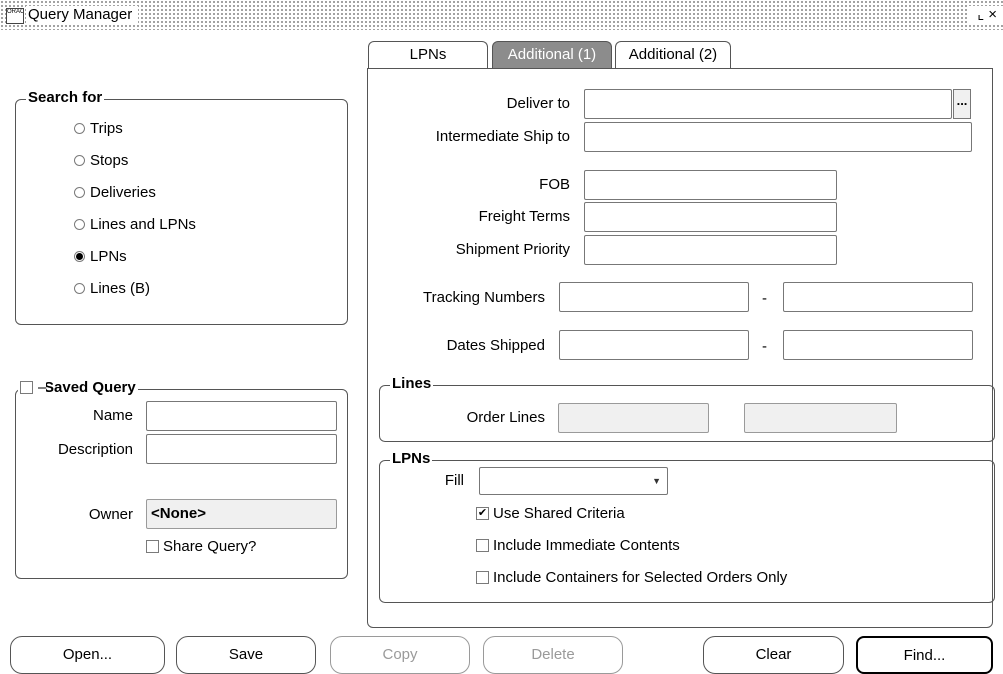 Image resolution: width=1003 pixels, height=674 pixels. I want to click on shipment-priority-input, so click(710, 250).